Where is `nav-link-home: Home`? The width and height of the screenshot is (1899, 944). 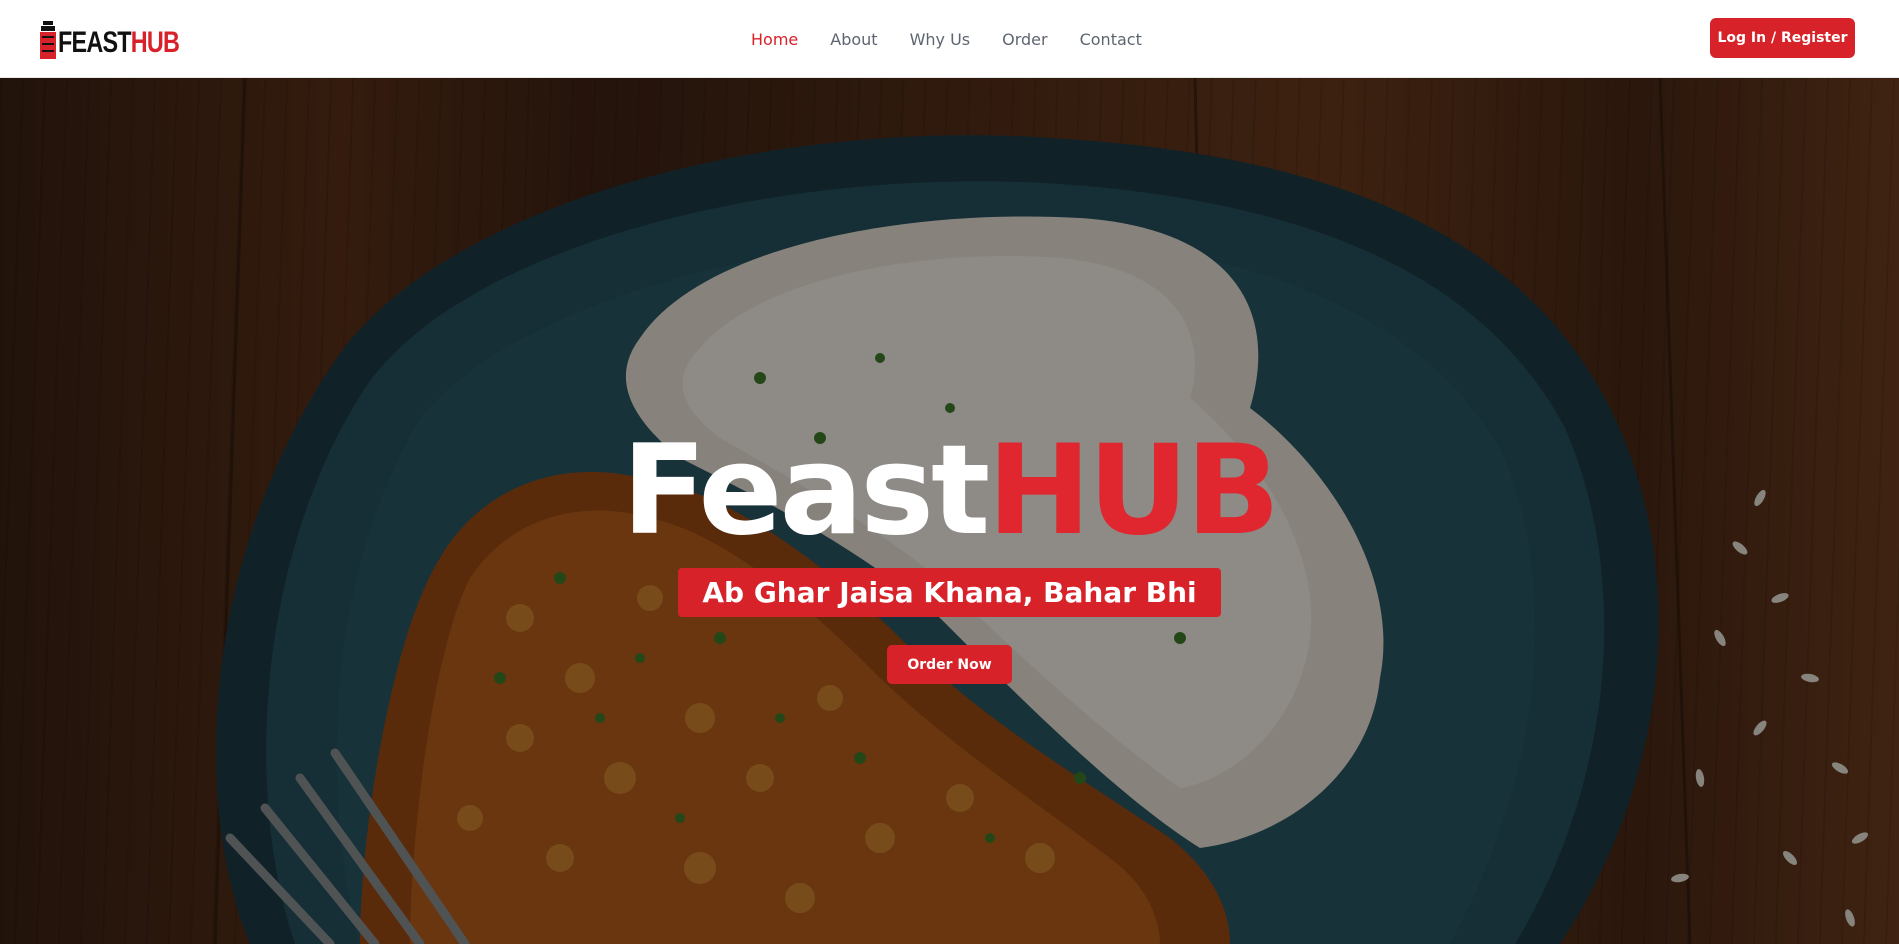 nav-link-home: Home is located at coordinates (774, 39).